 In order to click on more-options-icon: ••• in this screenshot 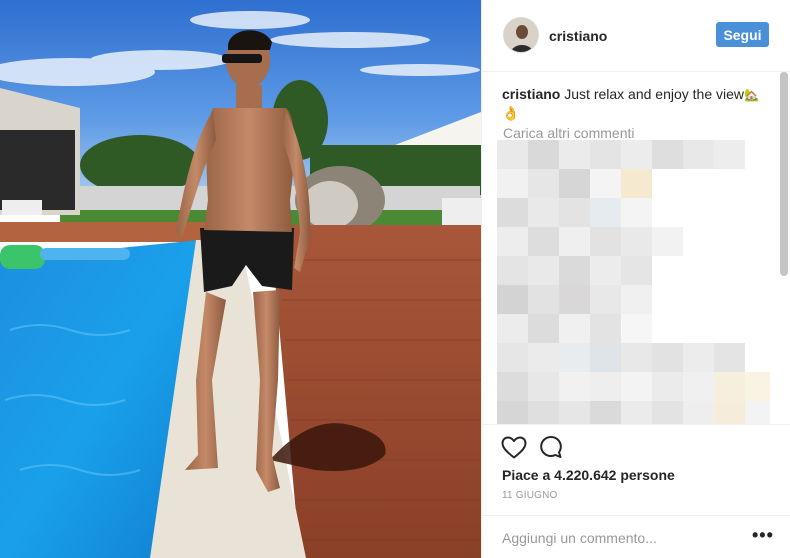, I will do `click(763, 535)`.